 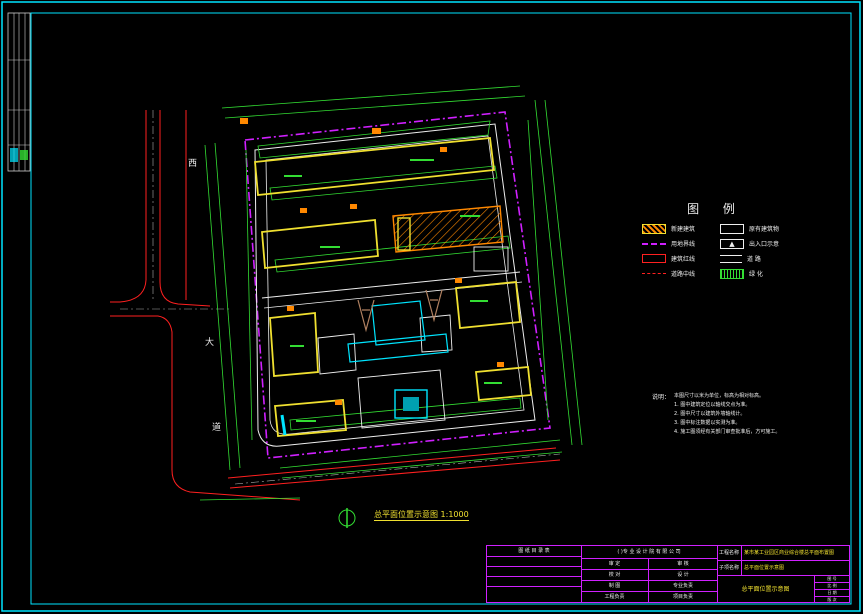 What do you see at coordinates (421, 515) in the screenshot?
I see `plan-title: 总平面位置示意图 1:1000` at bounding box center [421, 515].